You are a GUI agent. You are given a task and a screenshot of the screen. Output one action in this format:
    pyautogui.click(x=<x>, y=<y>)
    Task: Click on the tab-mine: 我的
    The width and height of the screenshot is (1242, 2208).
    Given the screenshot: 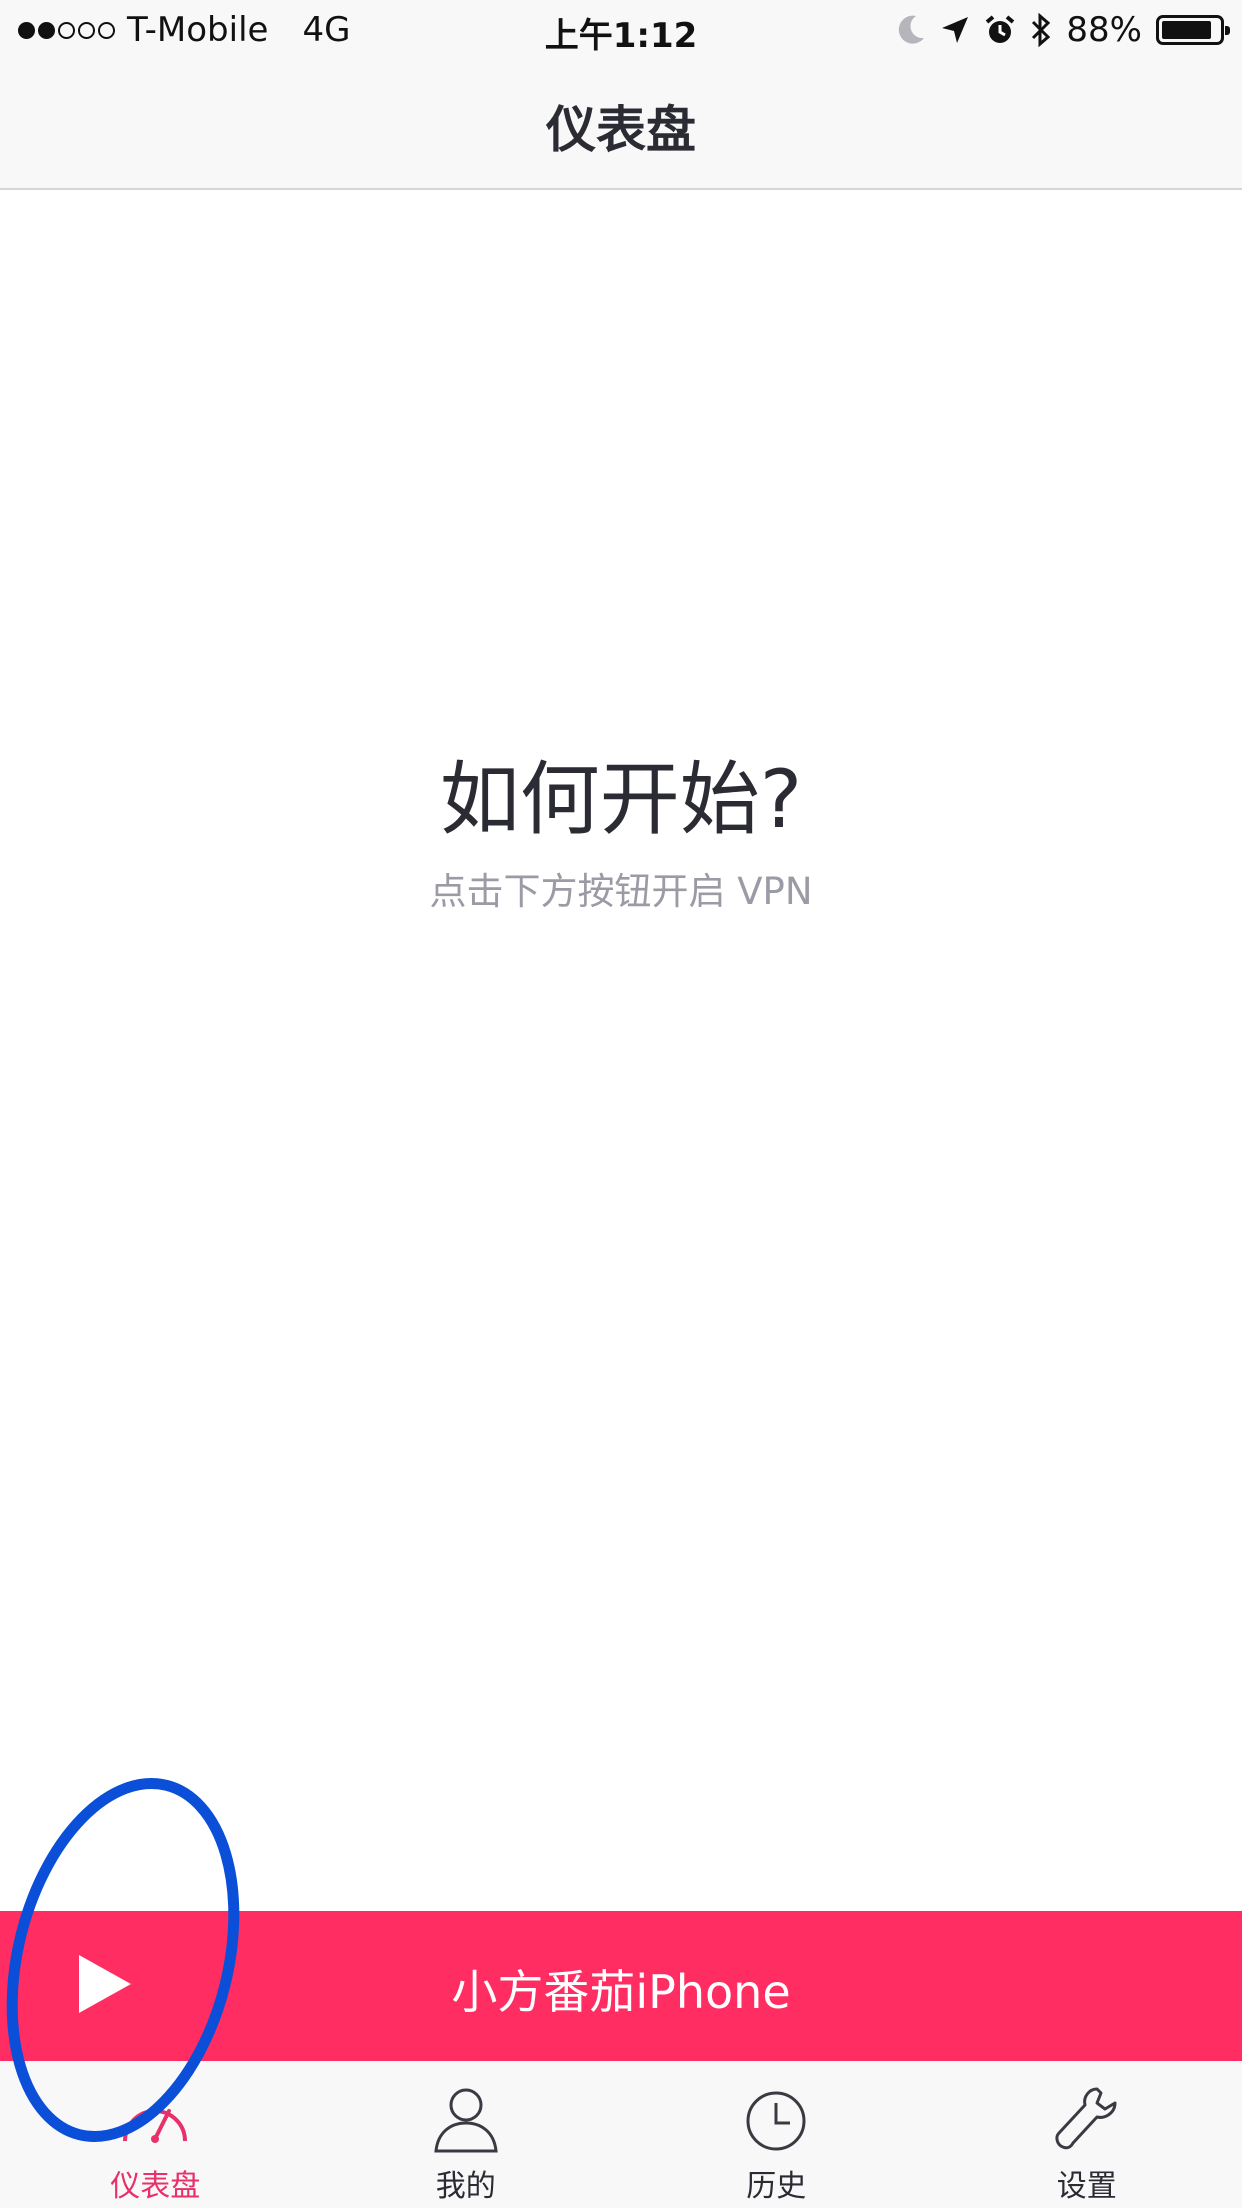 What is the action you would take?
    pyautogui.click(x=466, y=2134)
    